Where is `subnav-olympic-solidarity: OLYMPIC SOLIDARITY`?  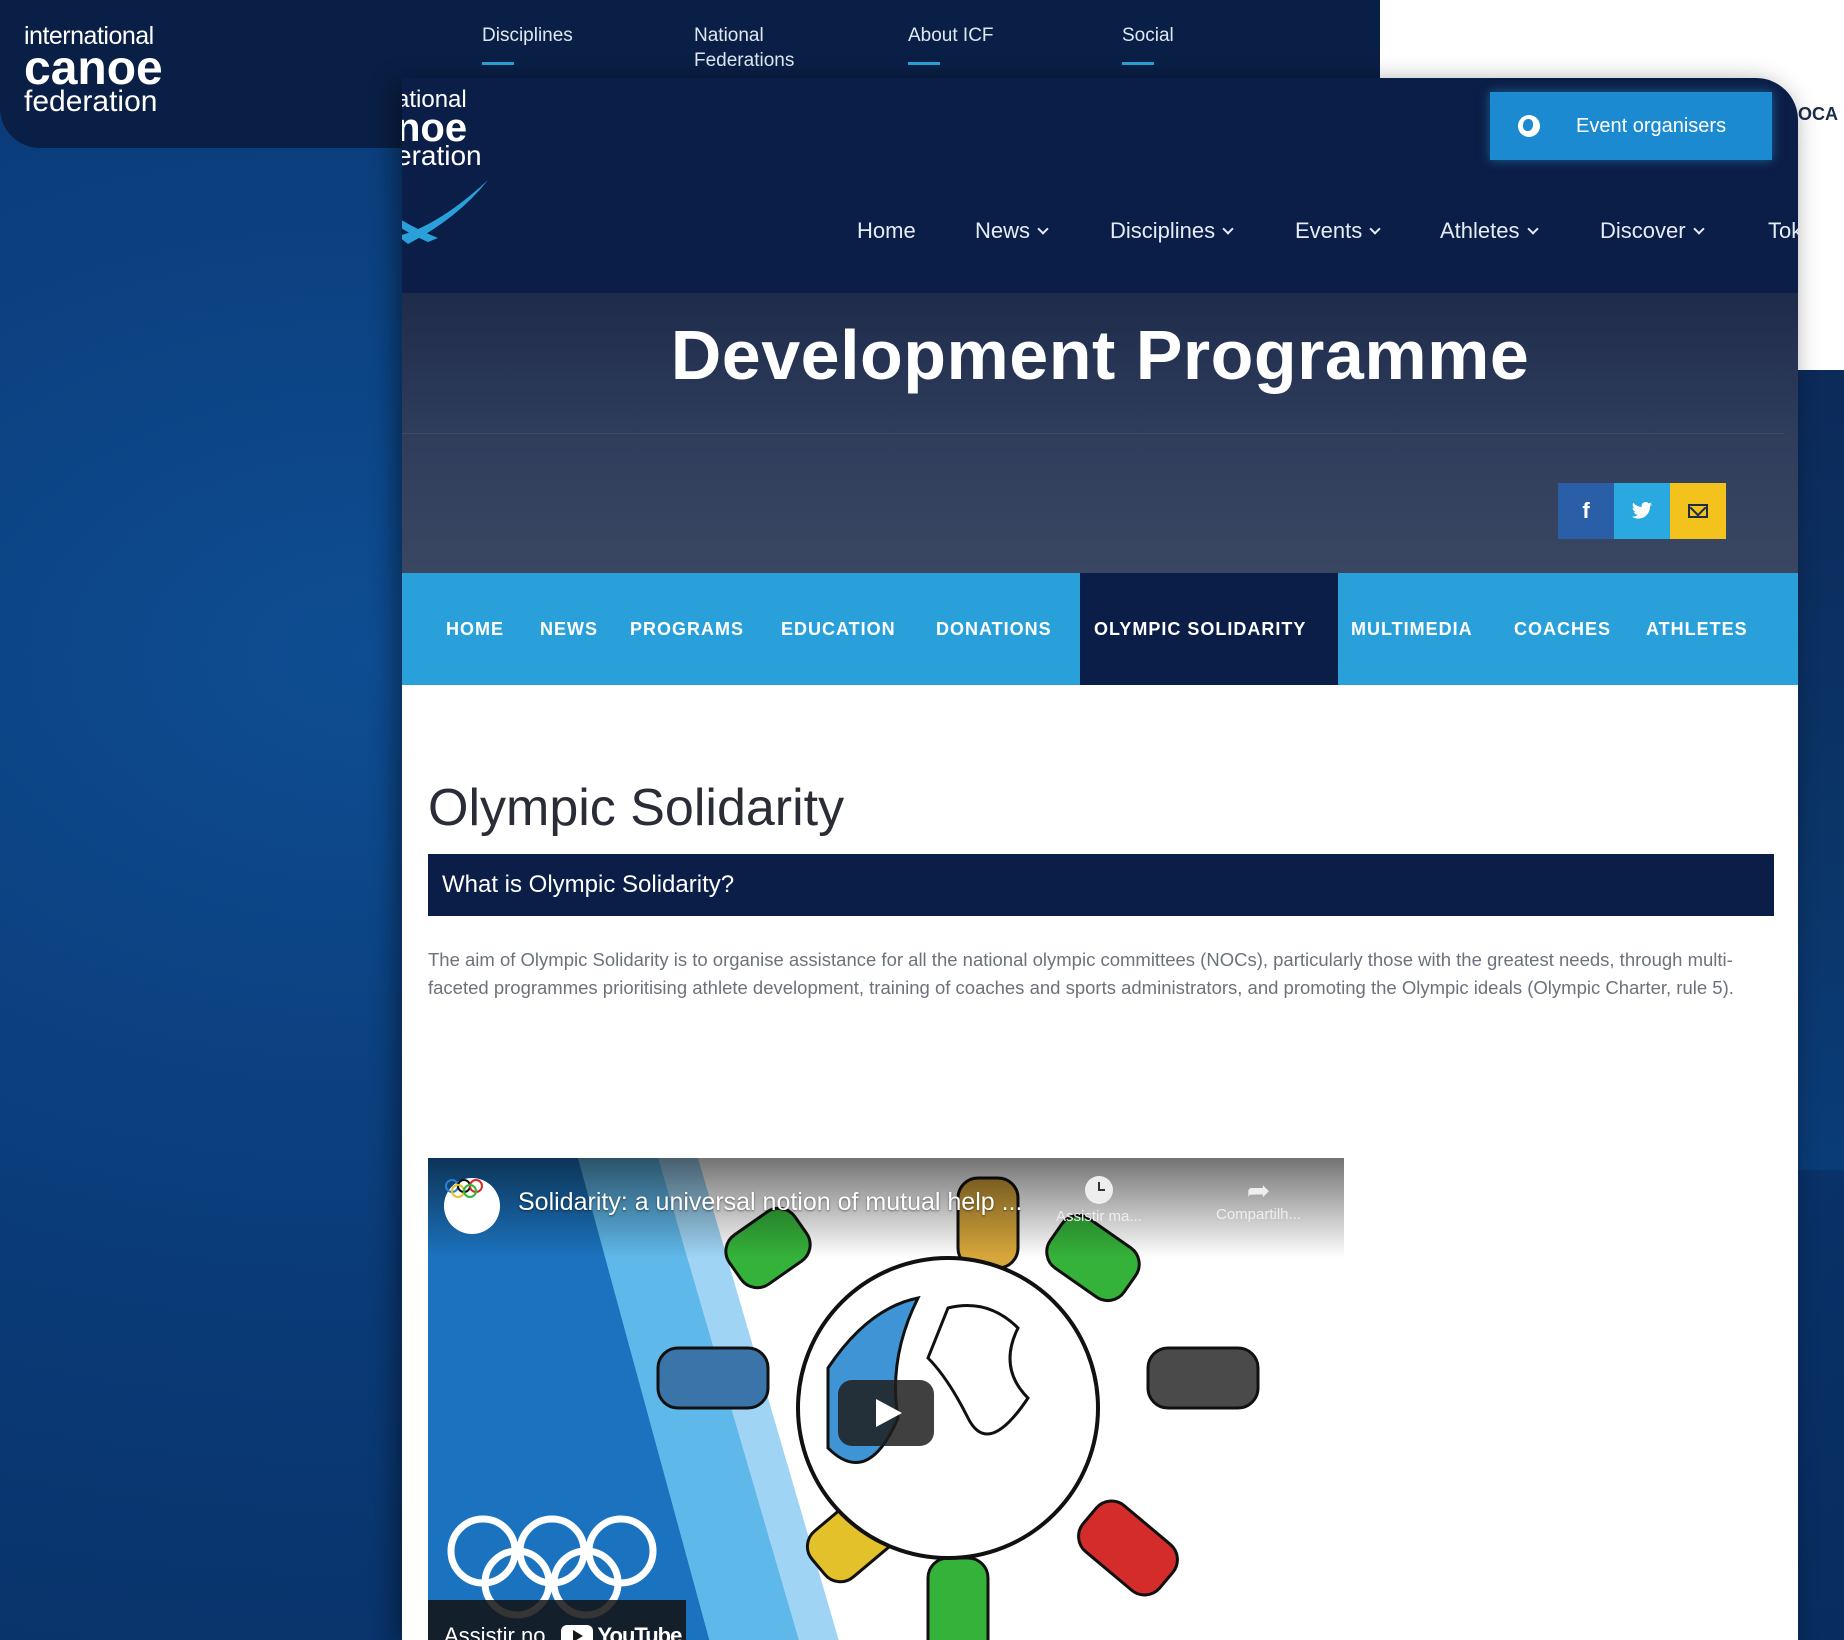
subnav-olympic-solidarity: OLYMPIC SOLIDARITY is located at coordinates (1209, 629).